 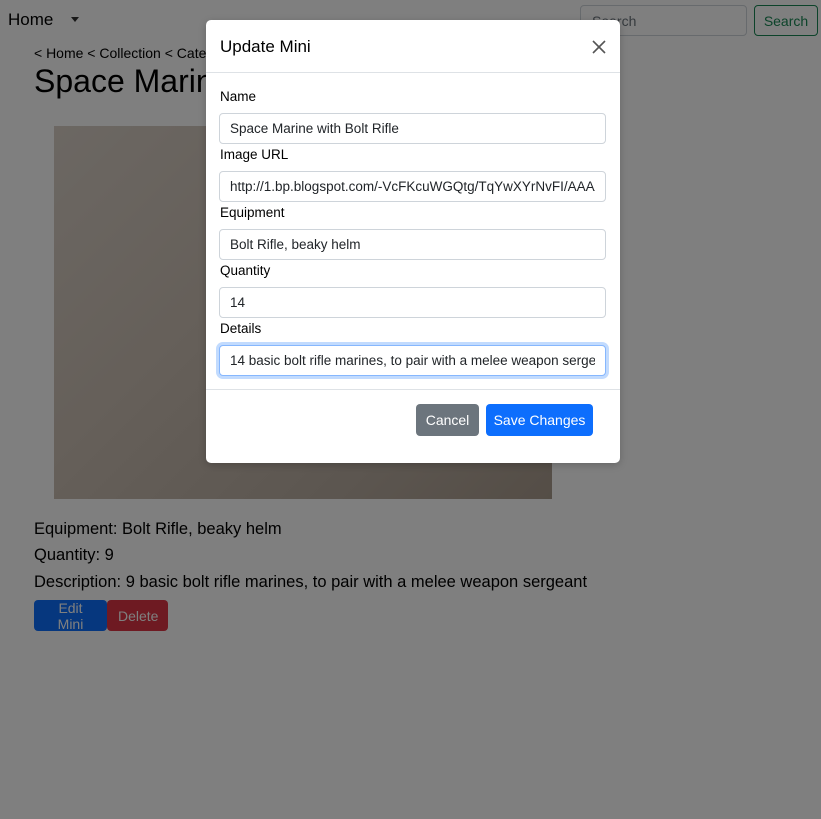 What do you see at coordinates (265, 46) in the screenshot?
I see `modal-title: Update Mini` at bounding box center [265, 46].